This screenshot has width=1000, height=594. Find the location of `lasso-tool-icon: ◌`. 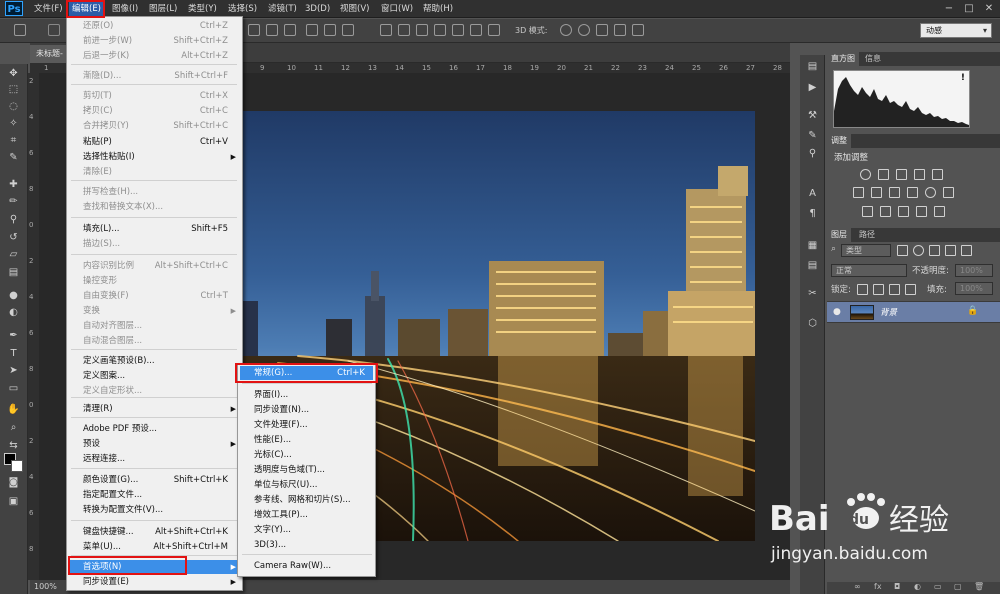

lasso-tool-icon: ◌ is located at coordinates (13, 107).